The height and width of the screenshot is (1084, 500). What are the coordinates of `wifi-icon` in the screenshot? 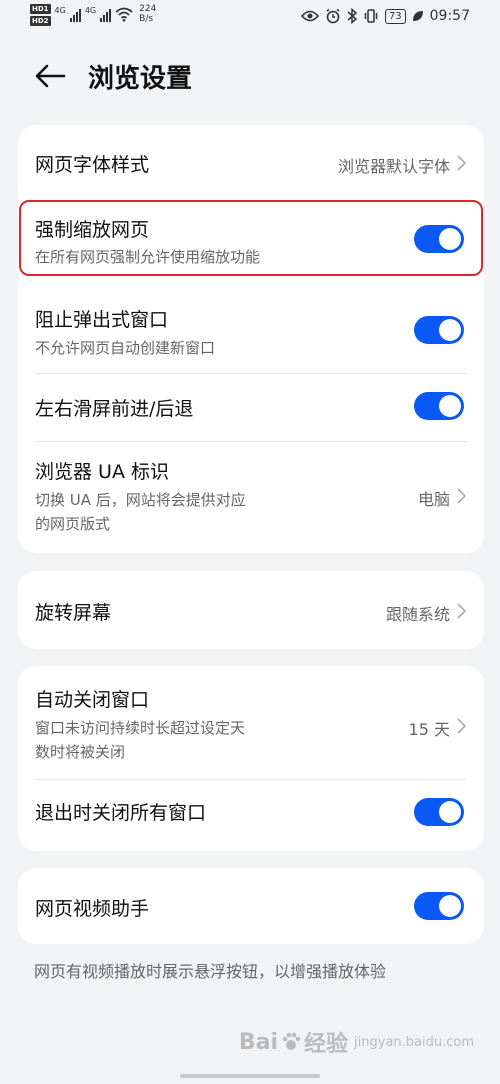 It's located at (124, 14).